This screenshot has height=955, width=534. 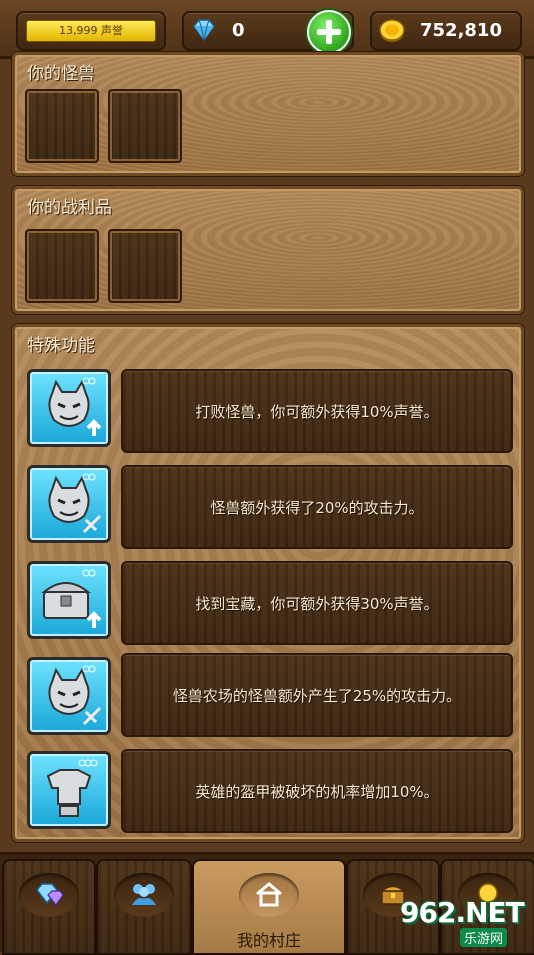 I want to click on site-watermark-logo: 962.NET, so click(x=462, y=912).